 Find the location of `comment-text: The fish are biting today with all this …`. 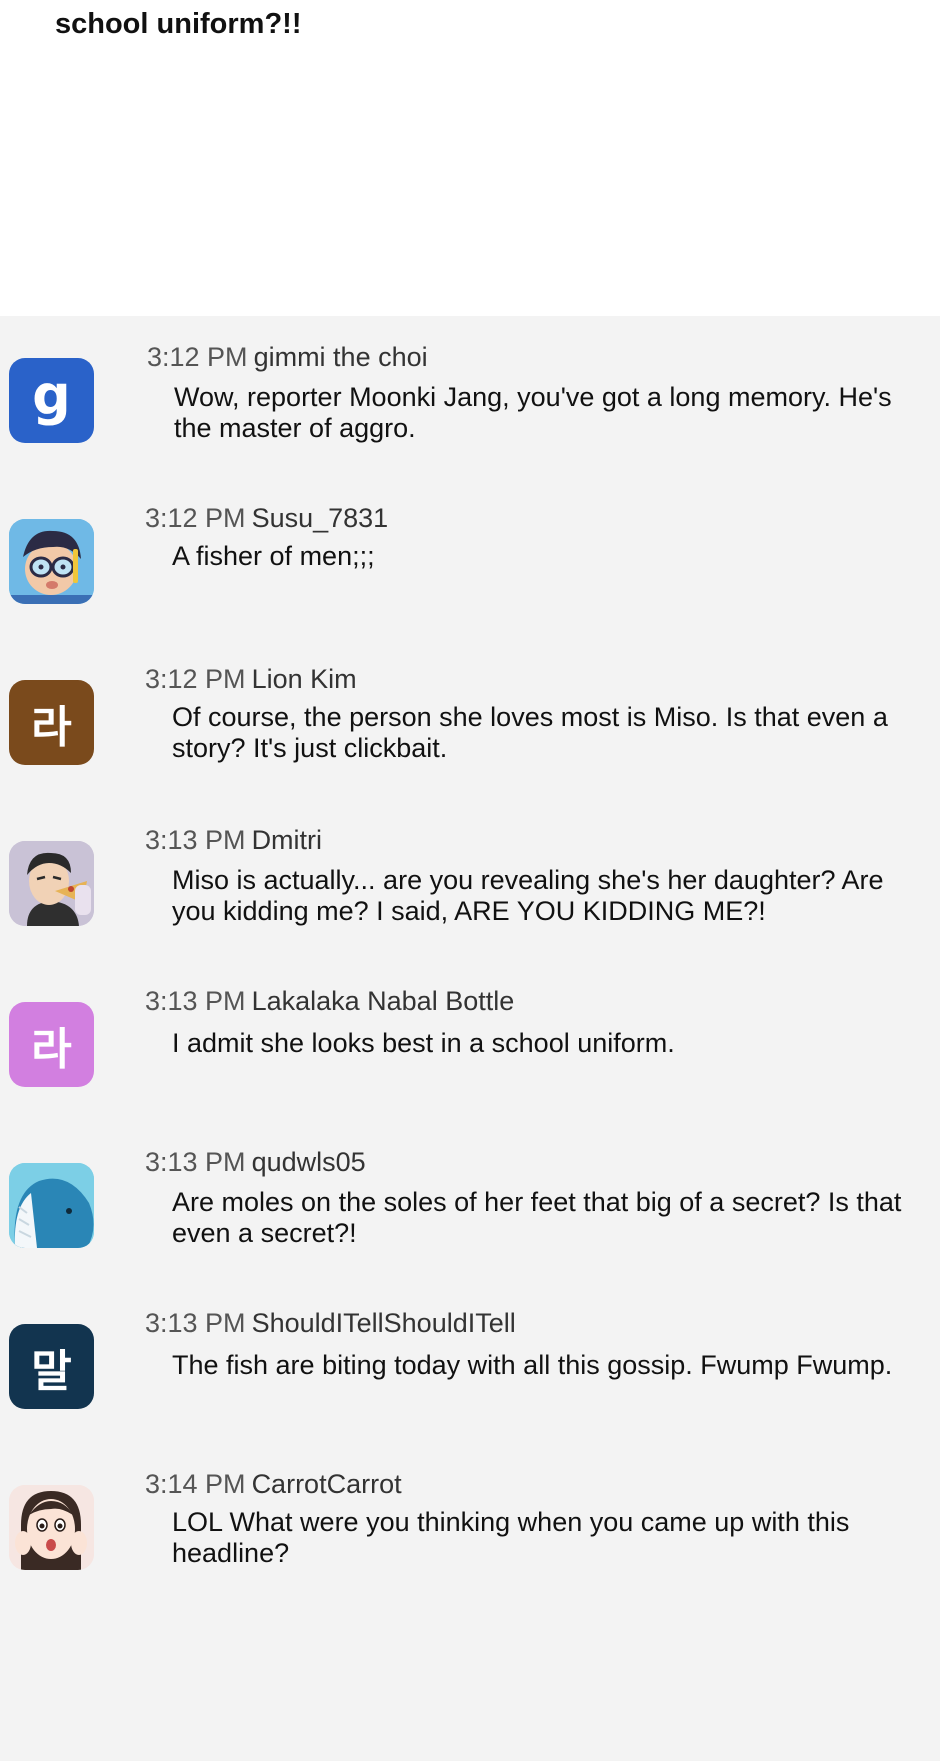

comment-text: The fish are biting today with all this … is located at coordinates (532, 1365).